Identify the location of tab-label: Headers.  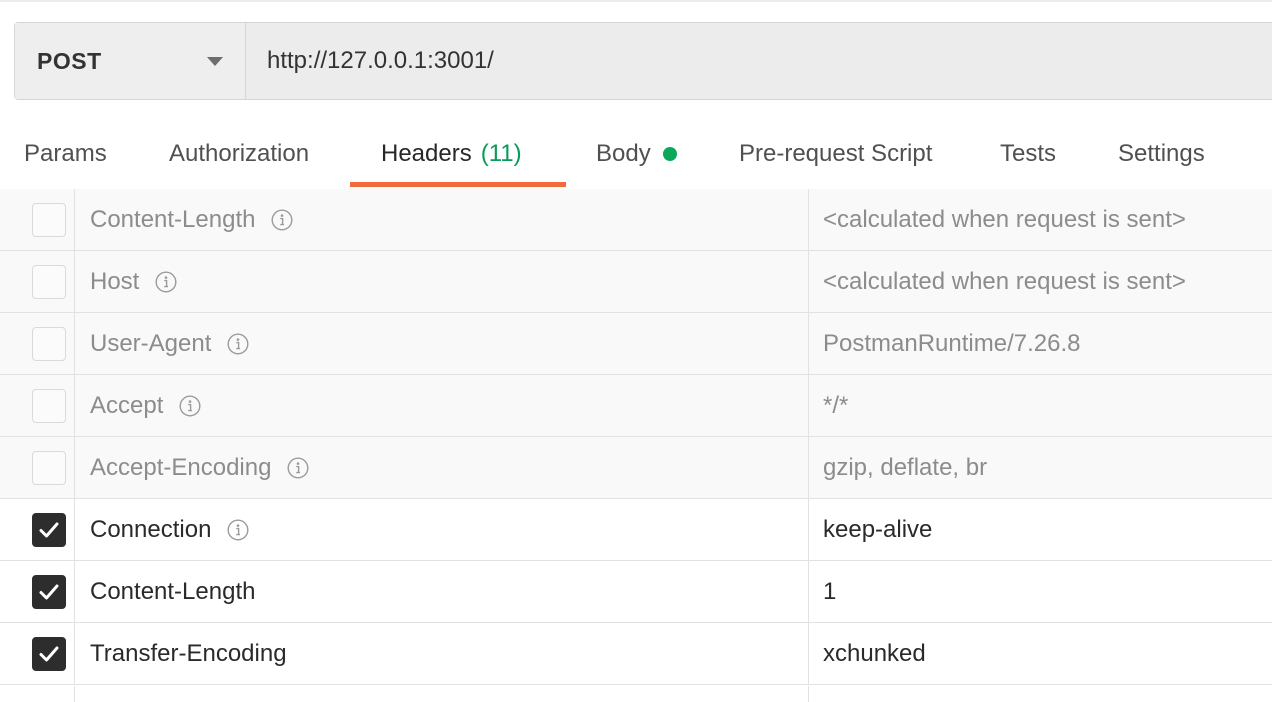
(426, 153).